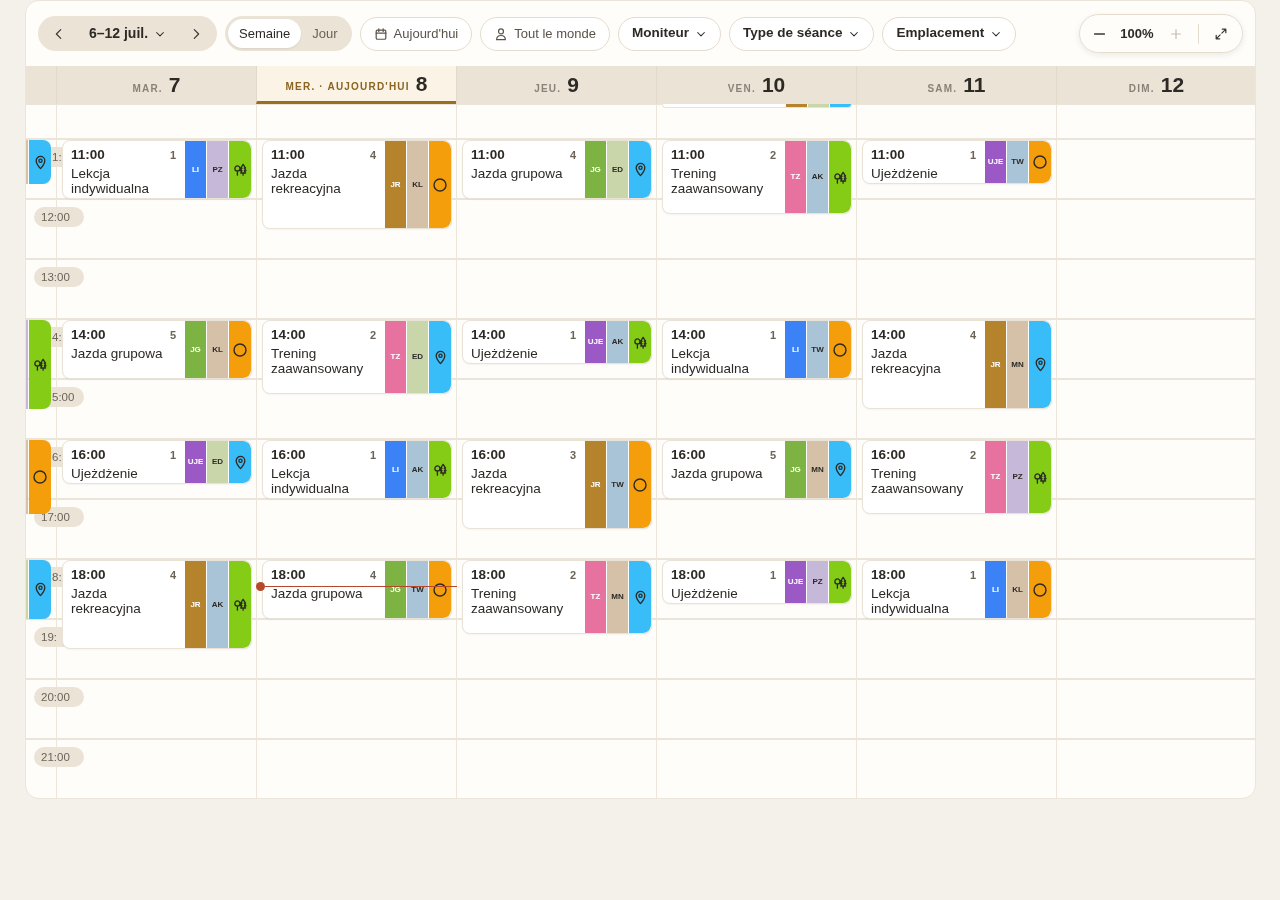  Describe the element at coordinates (127, 33) in the screenshot. I see `date-range-dropdown: 6–12 juil.` at that location.